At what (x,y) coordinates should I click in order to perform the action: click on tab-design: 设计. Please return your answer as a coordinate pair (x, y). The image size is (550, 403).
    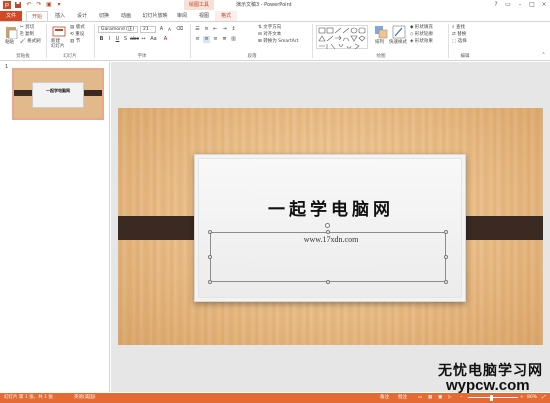
    Looking at the image, I should click on (82, 16).